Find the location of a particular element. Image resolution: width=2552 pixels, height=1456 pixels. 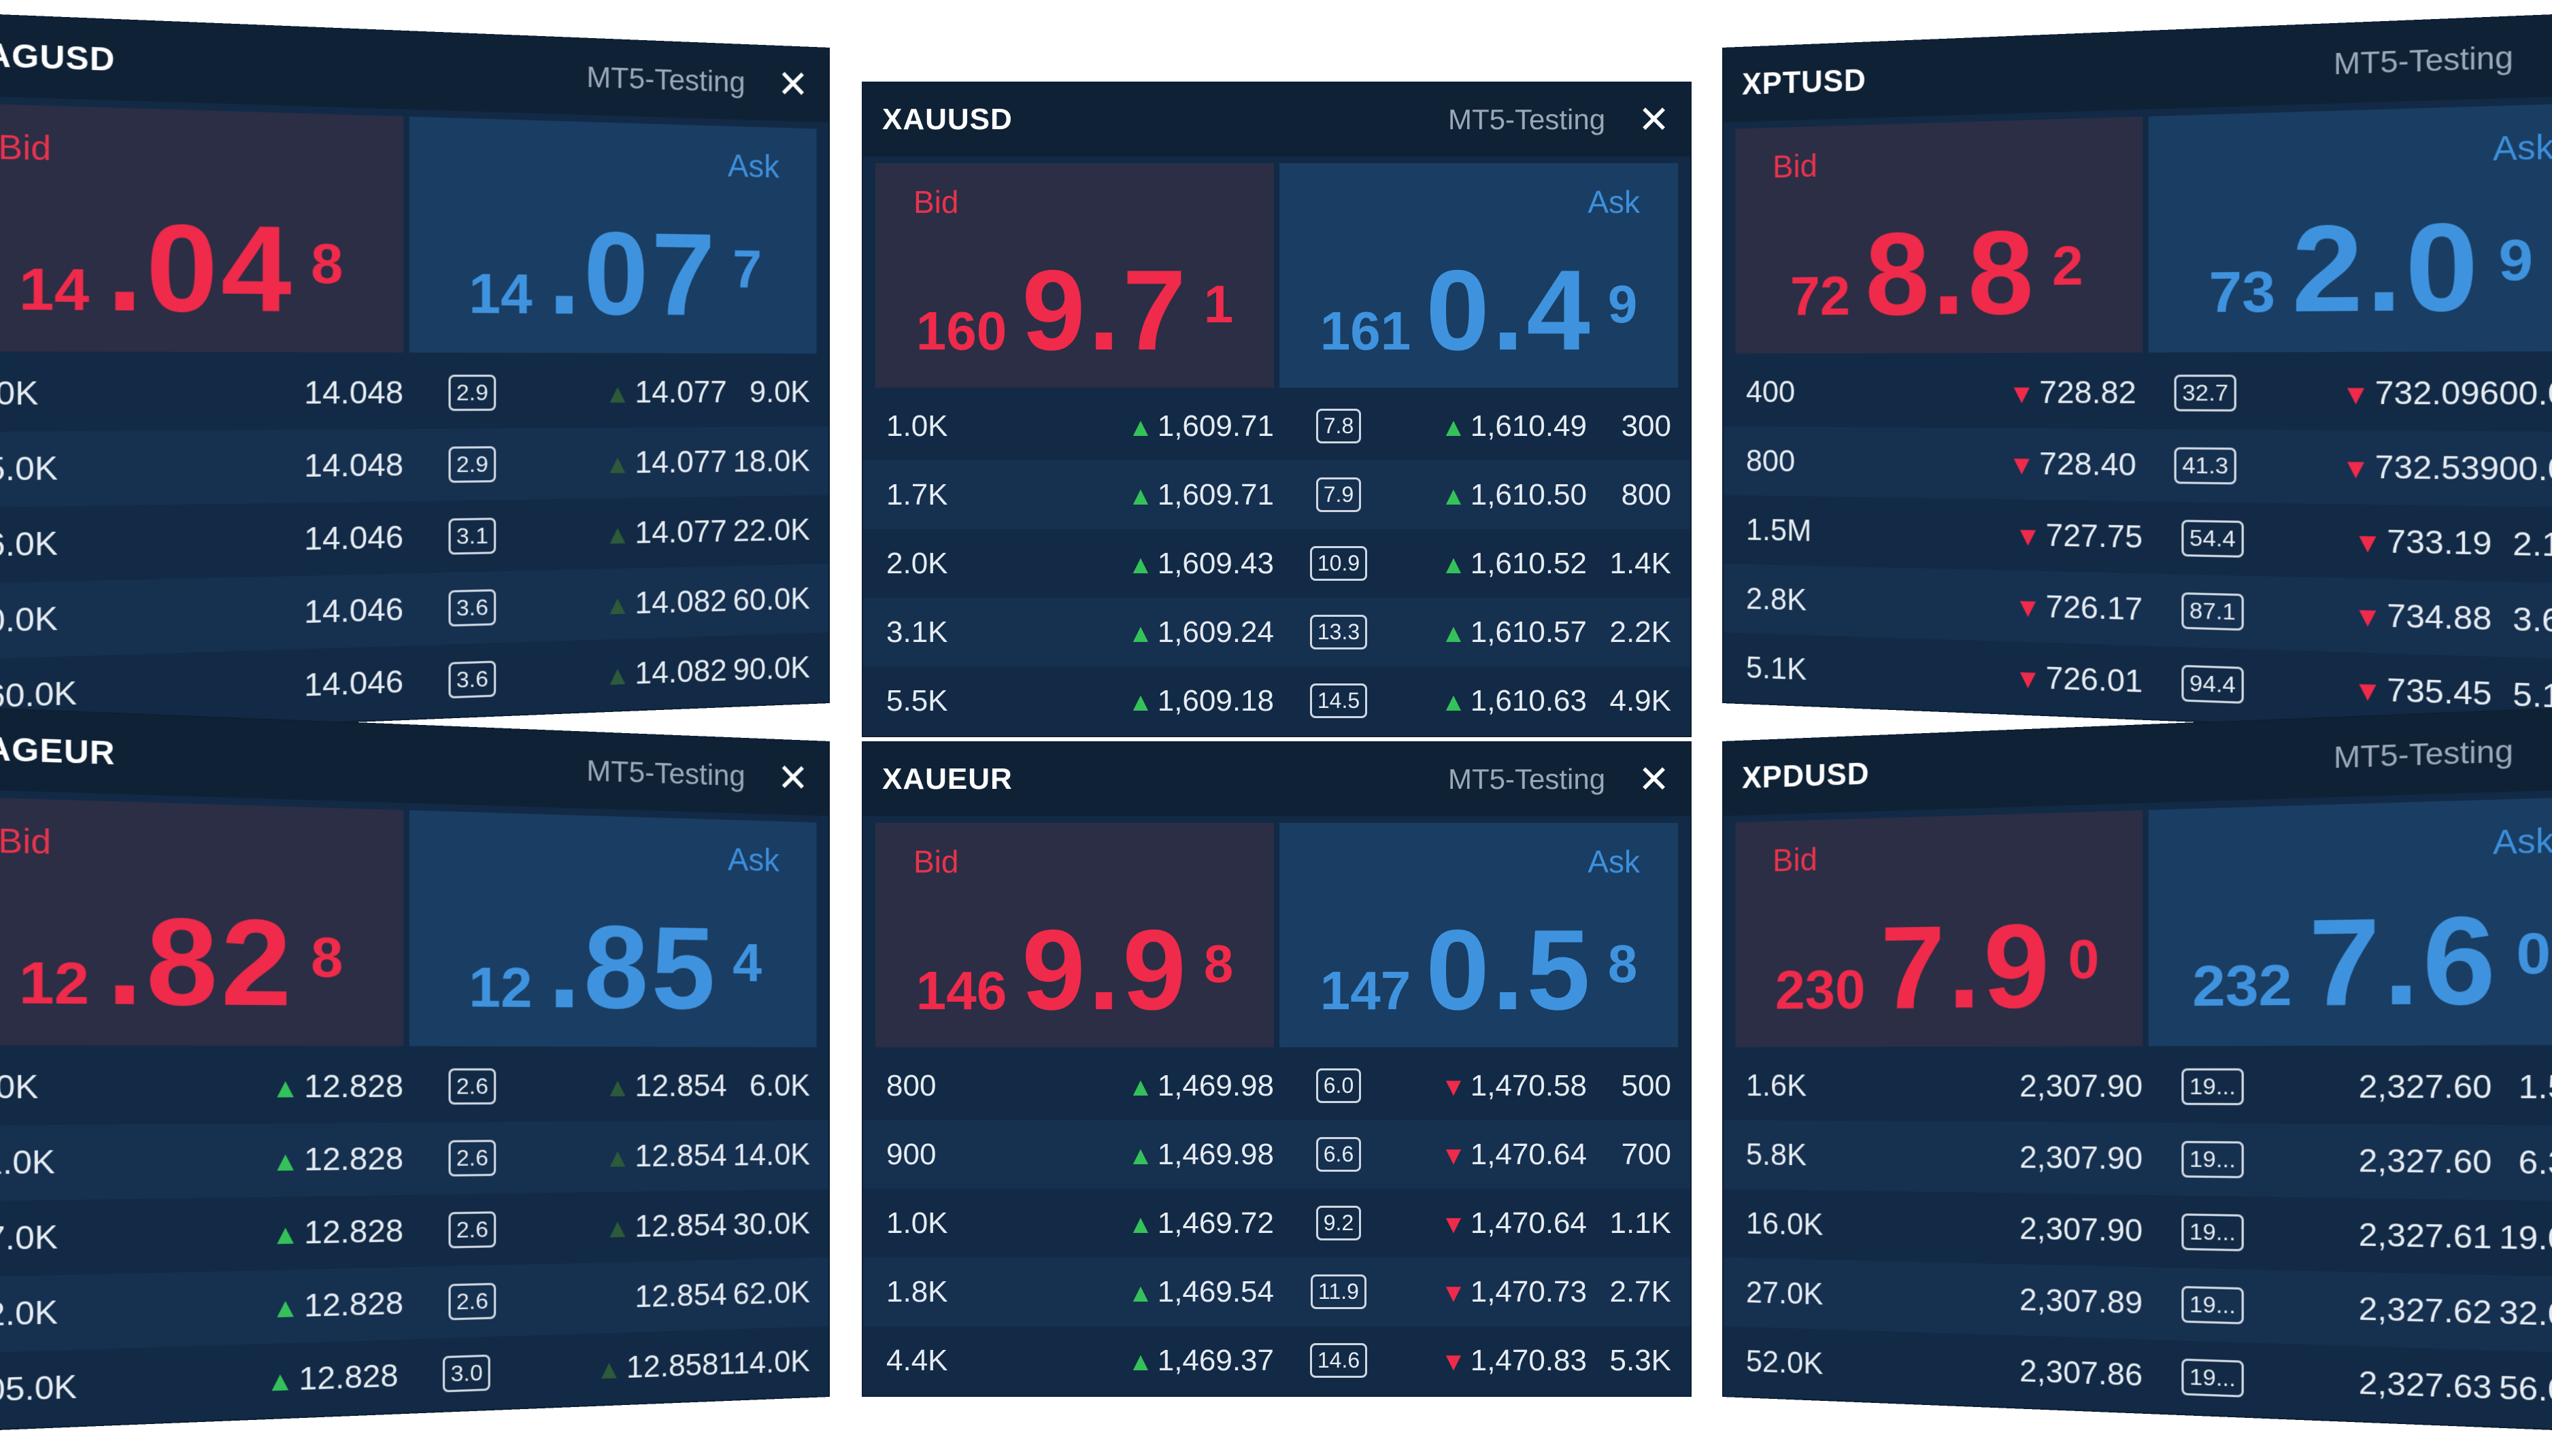

spread-badge: 13.3 is located at coordinates (1339, 632).